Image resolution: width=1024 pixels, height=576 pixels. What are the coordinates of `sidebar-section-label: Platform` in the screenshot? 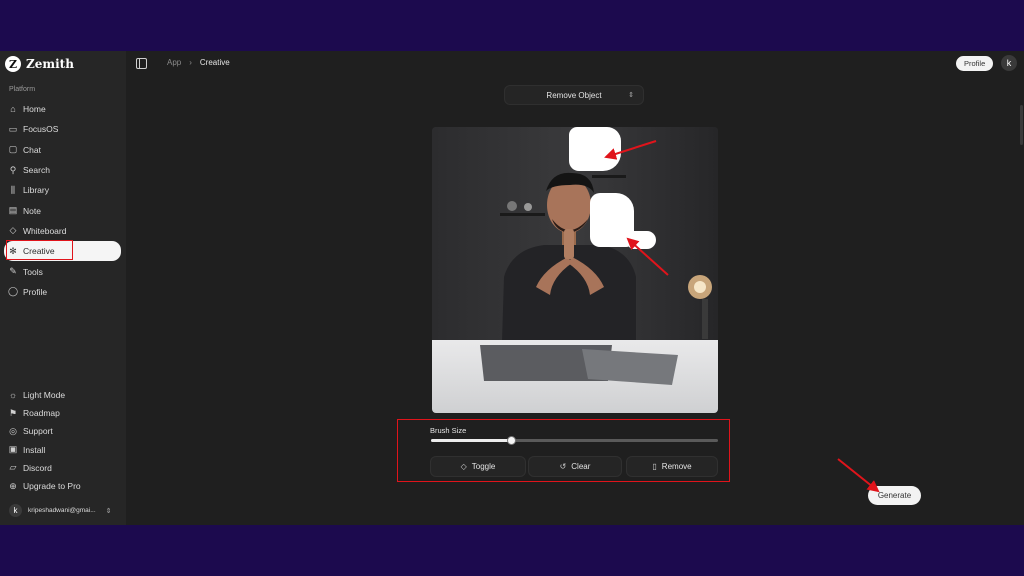 It's located at (22, 89).